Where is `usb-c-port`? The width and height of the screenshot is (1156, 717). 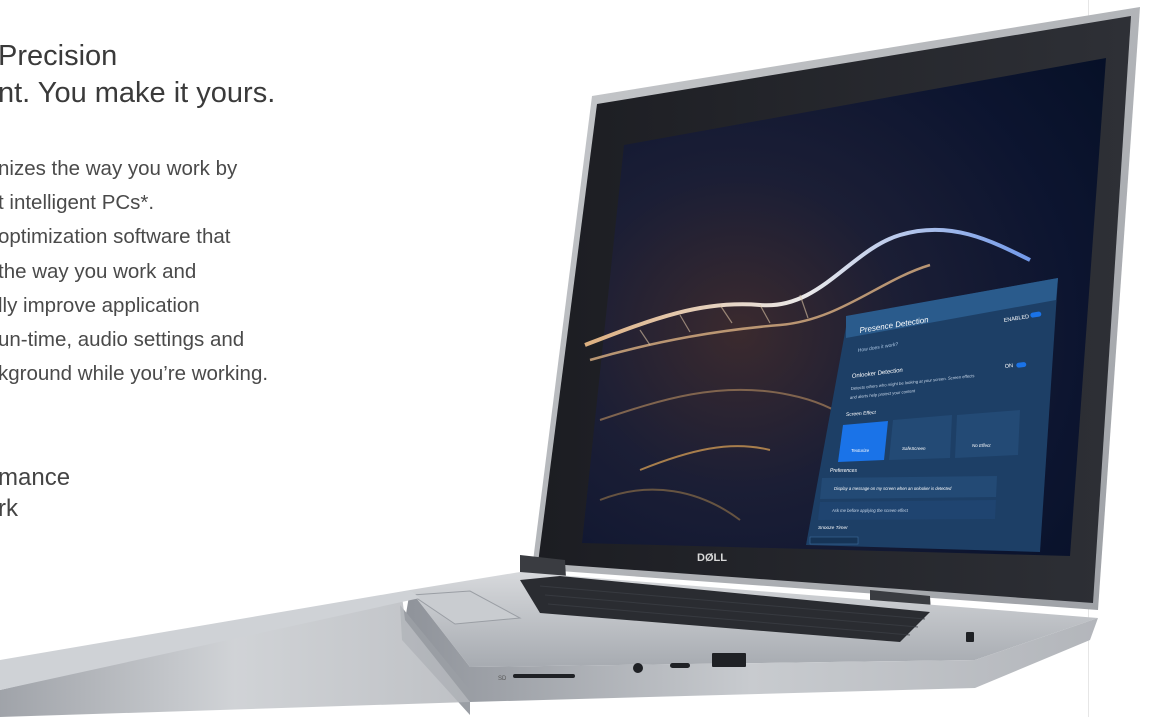 usb-c-port is located at coordinates (680, 665).